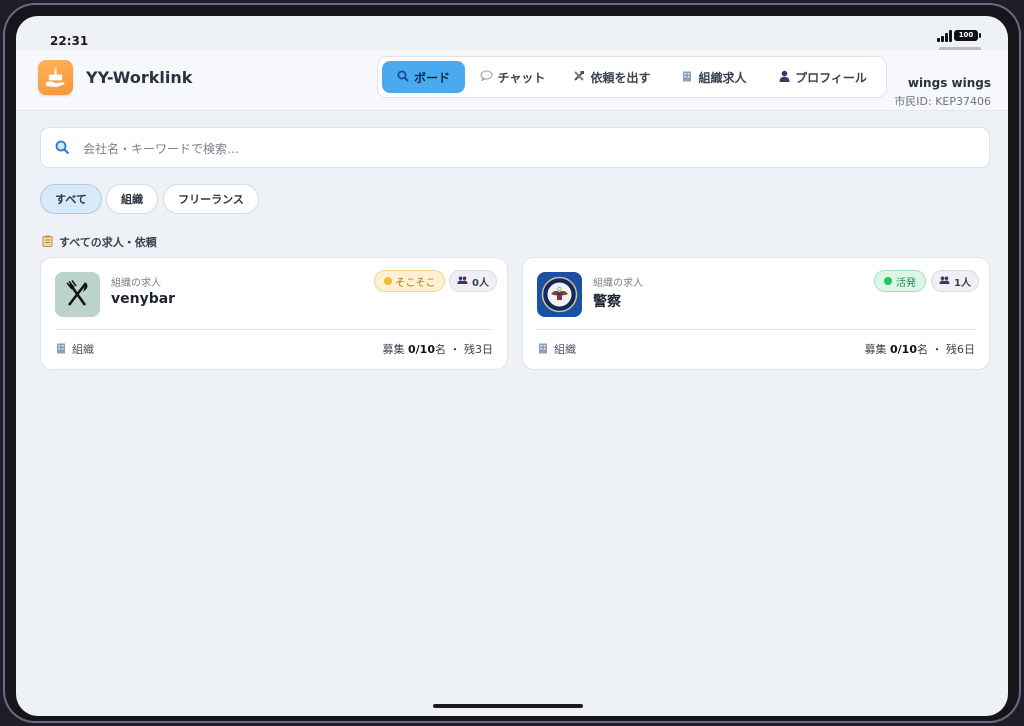 Image resolution: width=1024 pixels, height=726 pixels. What do you see at coordinates (946, 36) in the screenshot?
I see `signal-icon` at bounding box center [946, 36].